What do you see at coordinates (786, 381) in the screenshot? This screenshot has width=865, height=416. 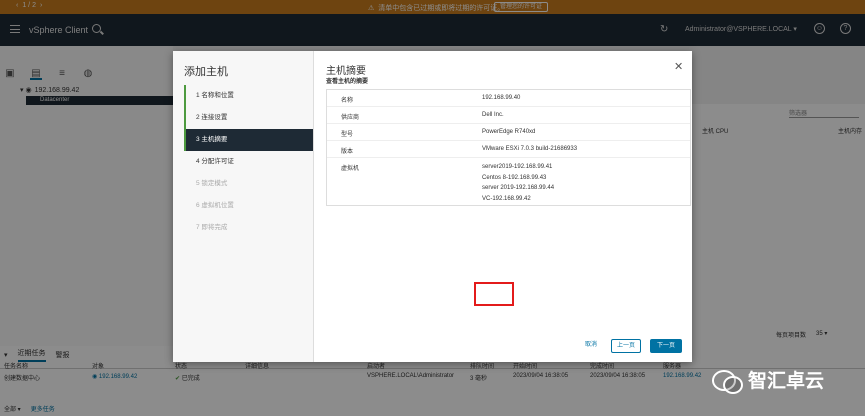 I see `watermark-text: 智汇卓云` at bounding box center [786, 381].